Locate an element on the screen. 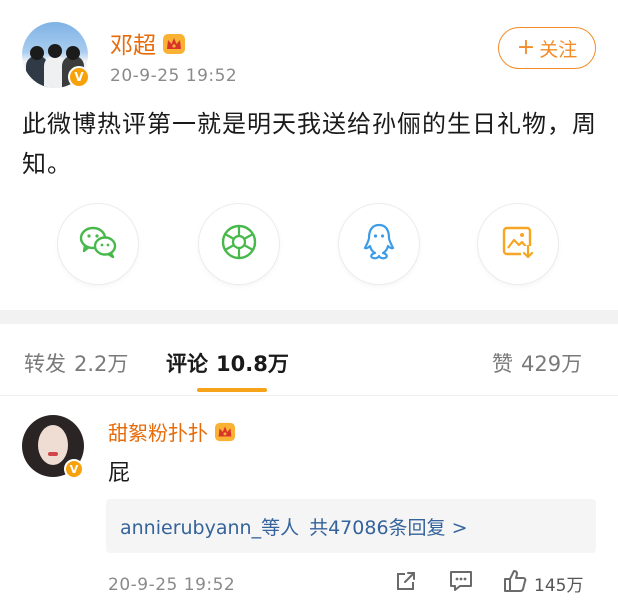  save-image-button is located at coordinates (518, 244).